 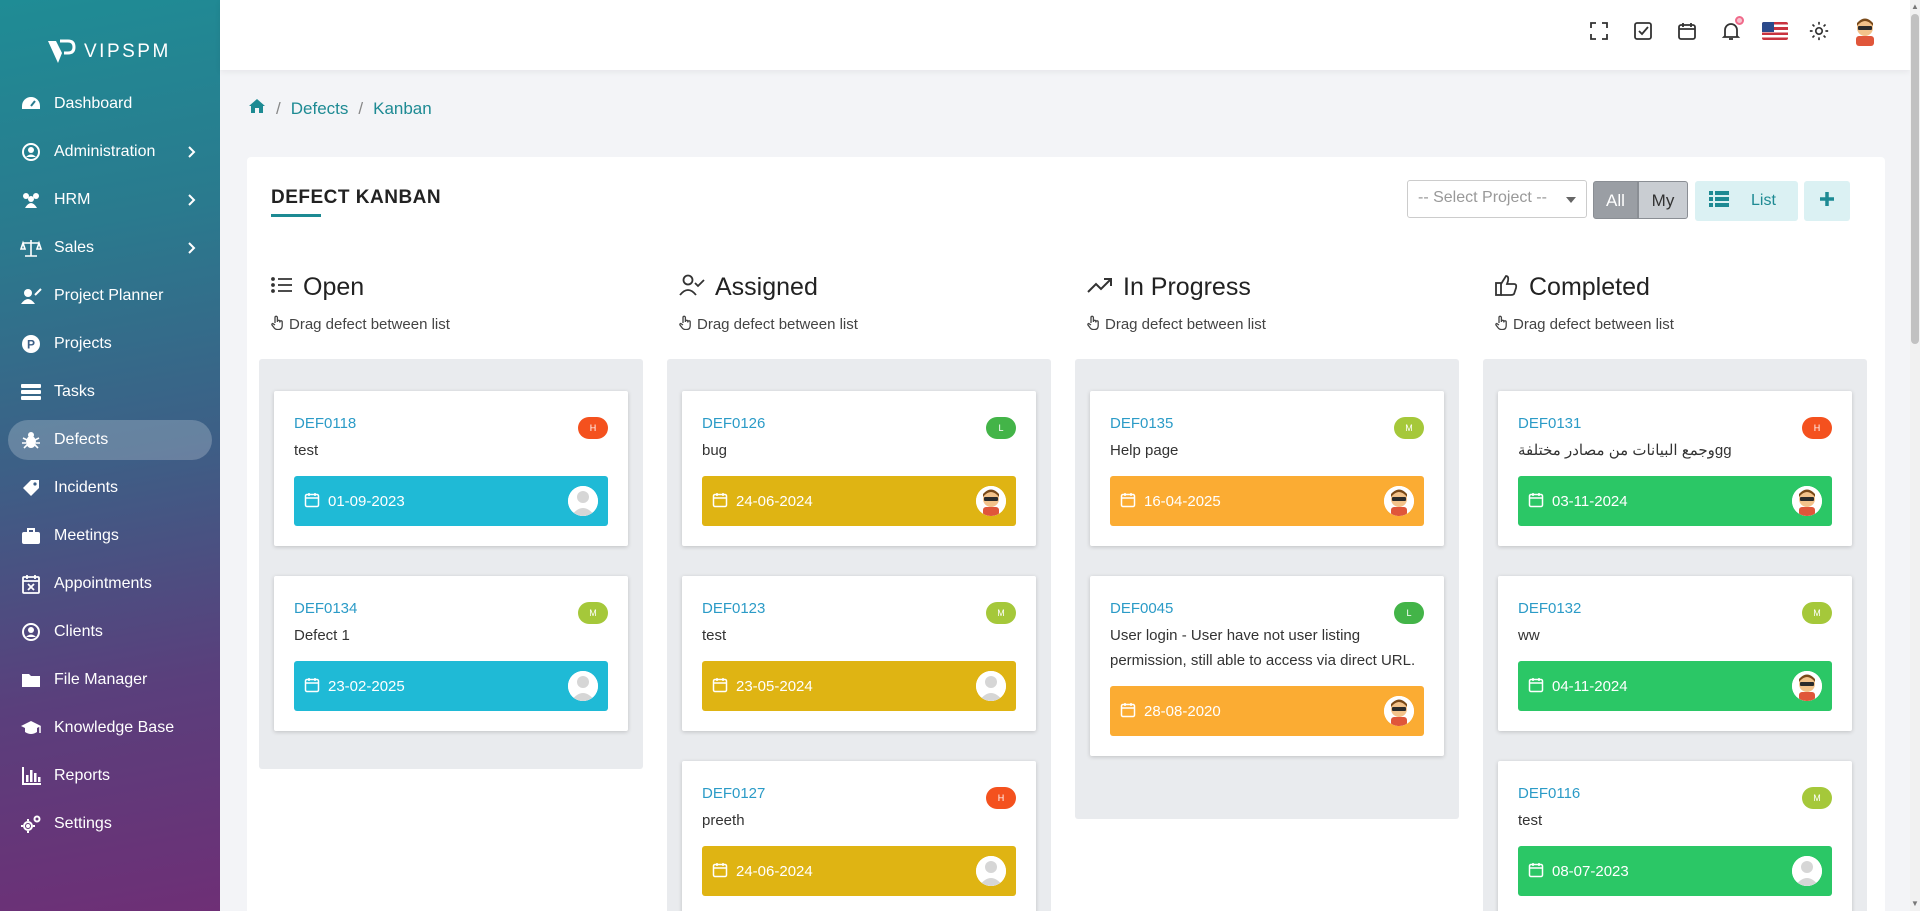 I want to click on sidebar-item-clients: Clients, so click(x=110, y=632).